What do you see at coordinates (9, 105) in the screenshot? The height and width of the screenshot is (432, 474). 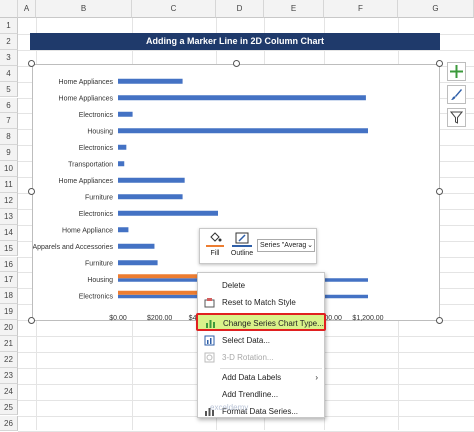 I see `row-header: 6` at bounding box center [9, 105].